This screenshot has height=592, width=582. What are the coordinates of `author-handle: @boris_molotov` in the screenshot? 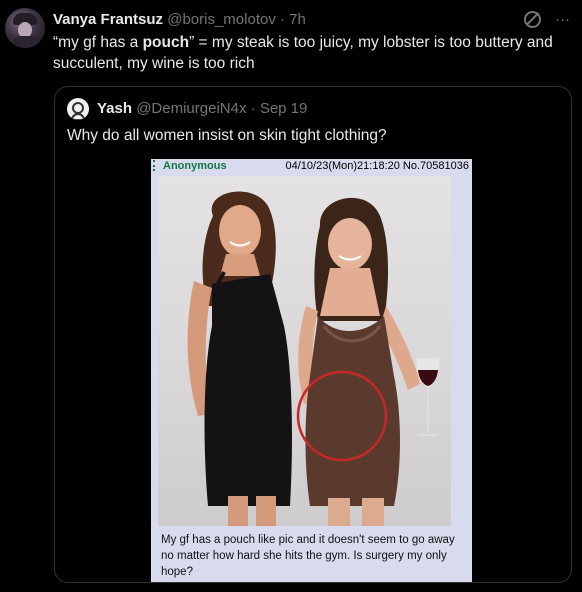 It's located at (221, 19).